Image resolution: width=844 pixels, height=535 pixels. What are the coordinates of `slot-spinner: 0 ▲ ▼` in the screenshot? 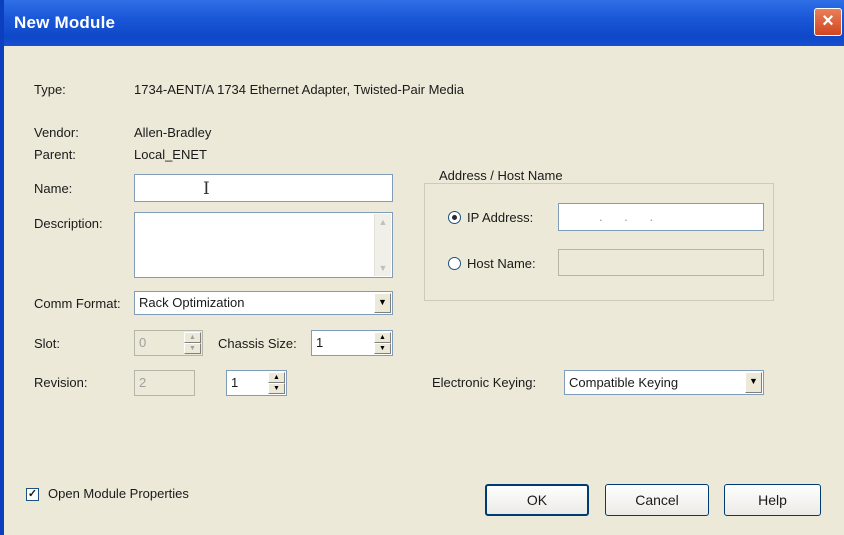 It's located at (168, 343).